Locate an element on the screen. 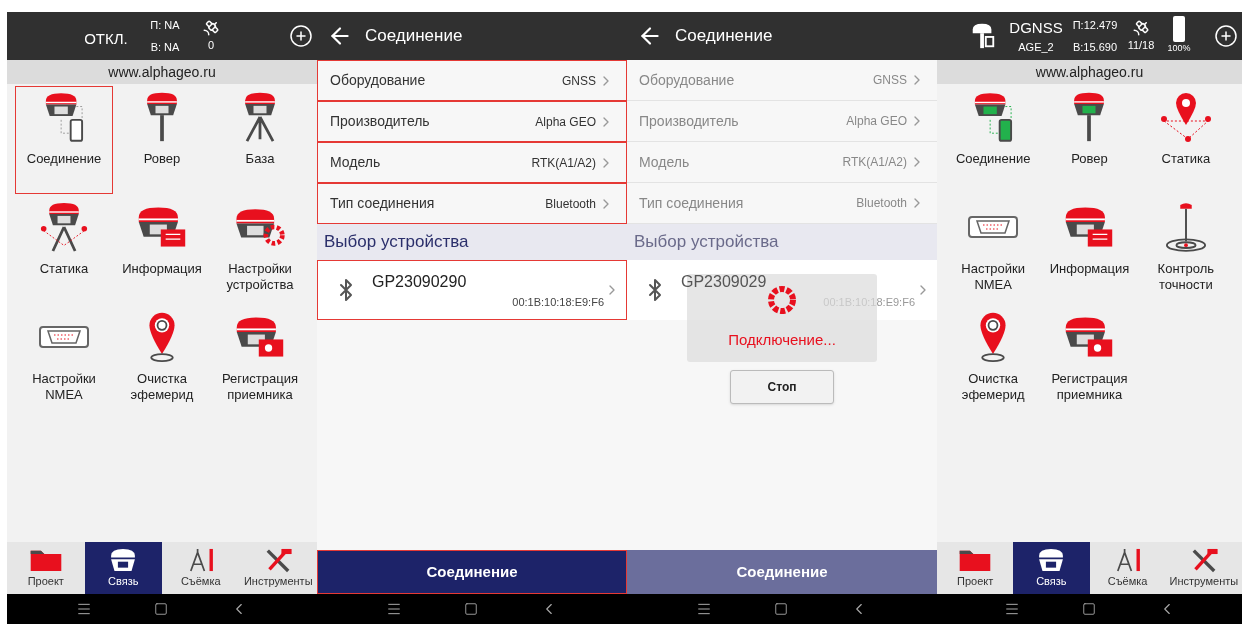 The image size is (1242, 624). device-name: GP2309029 is located at coordinates (724, 281).